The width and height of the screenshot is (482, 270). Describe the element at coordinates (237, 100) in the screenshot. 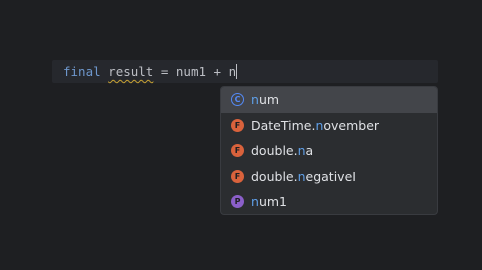

I see `class-icon: C` at that location.